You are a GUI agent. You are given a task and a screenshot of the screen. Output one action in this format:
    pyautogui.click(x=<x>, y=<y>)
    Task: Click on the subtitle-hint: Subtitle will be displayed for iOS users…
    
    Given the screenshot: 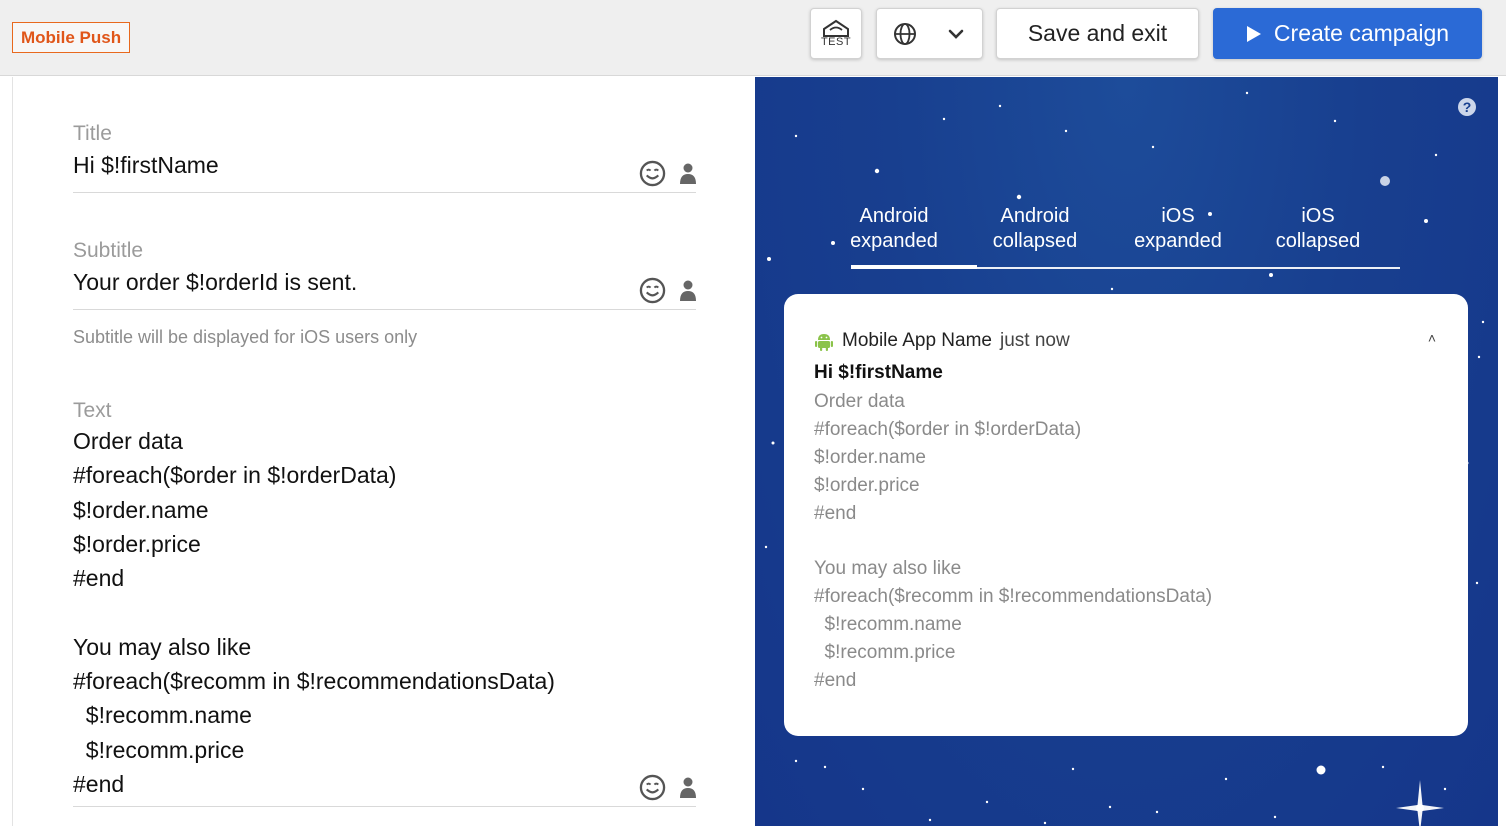 What is the action you would take?
    pyautogui.click(x=245, y=337)
    